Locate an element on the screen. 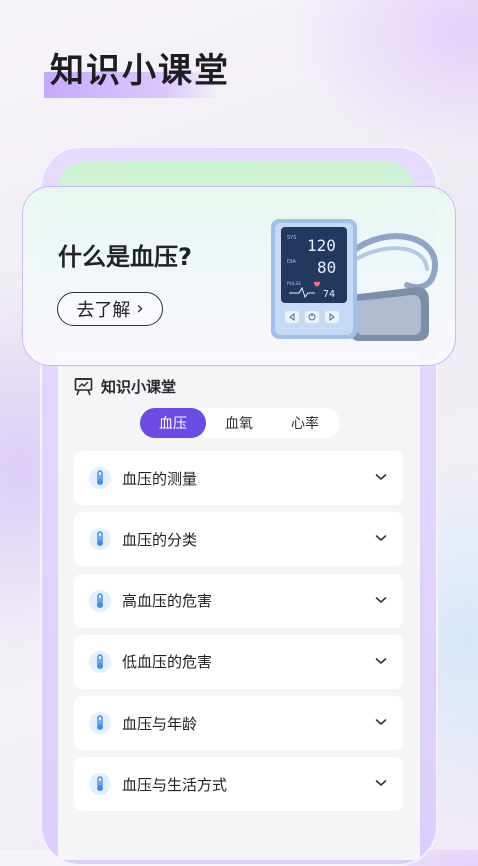  monitor-dia-label: DIA is located at coordinates (291, 262).